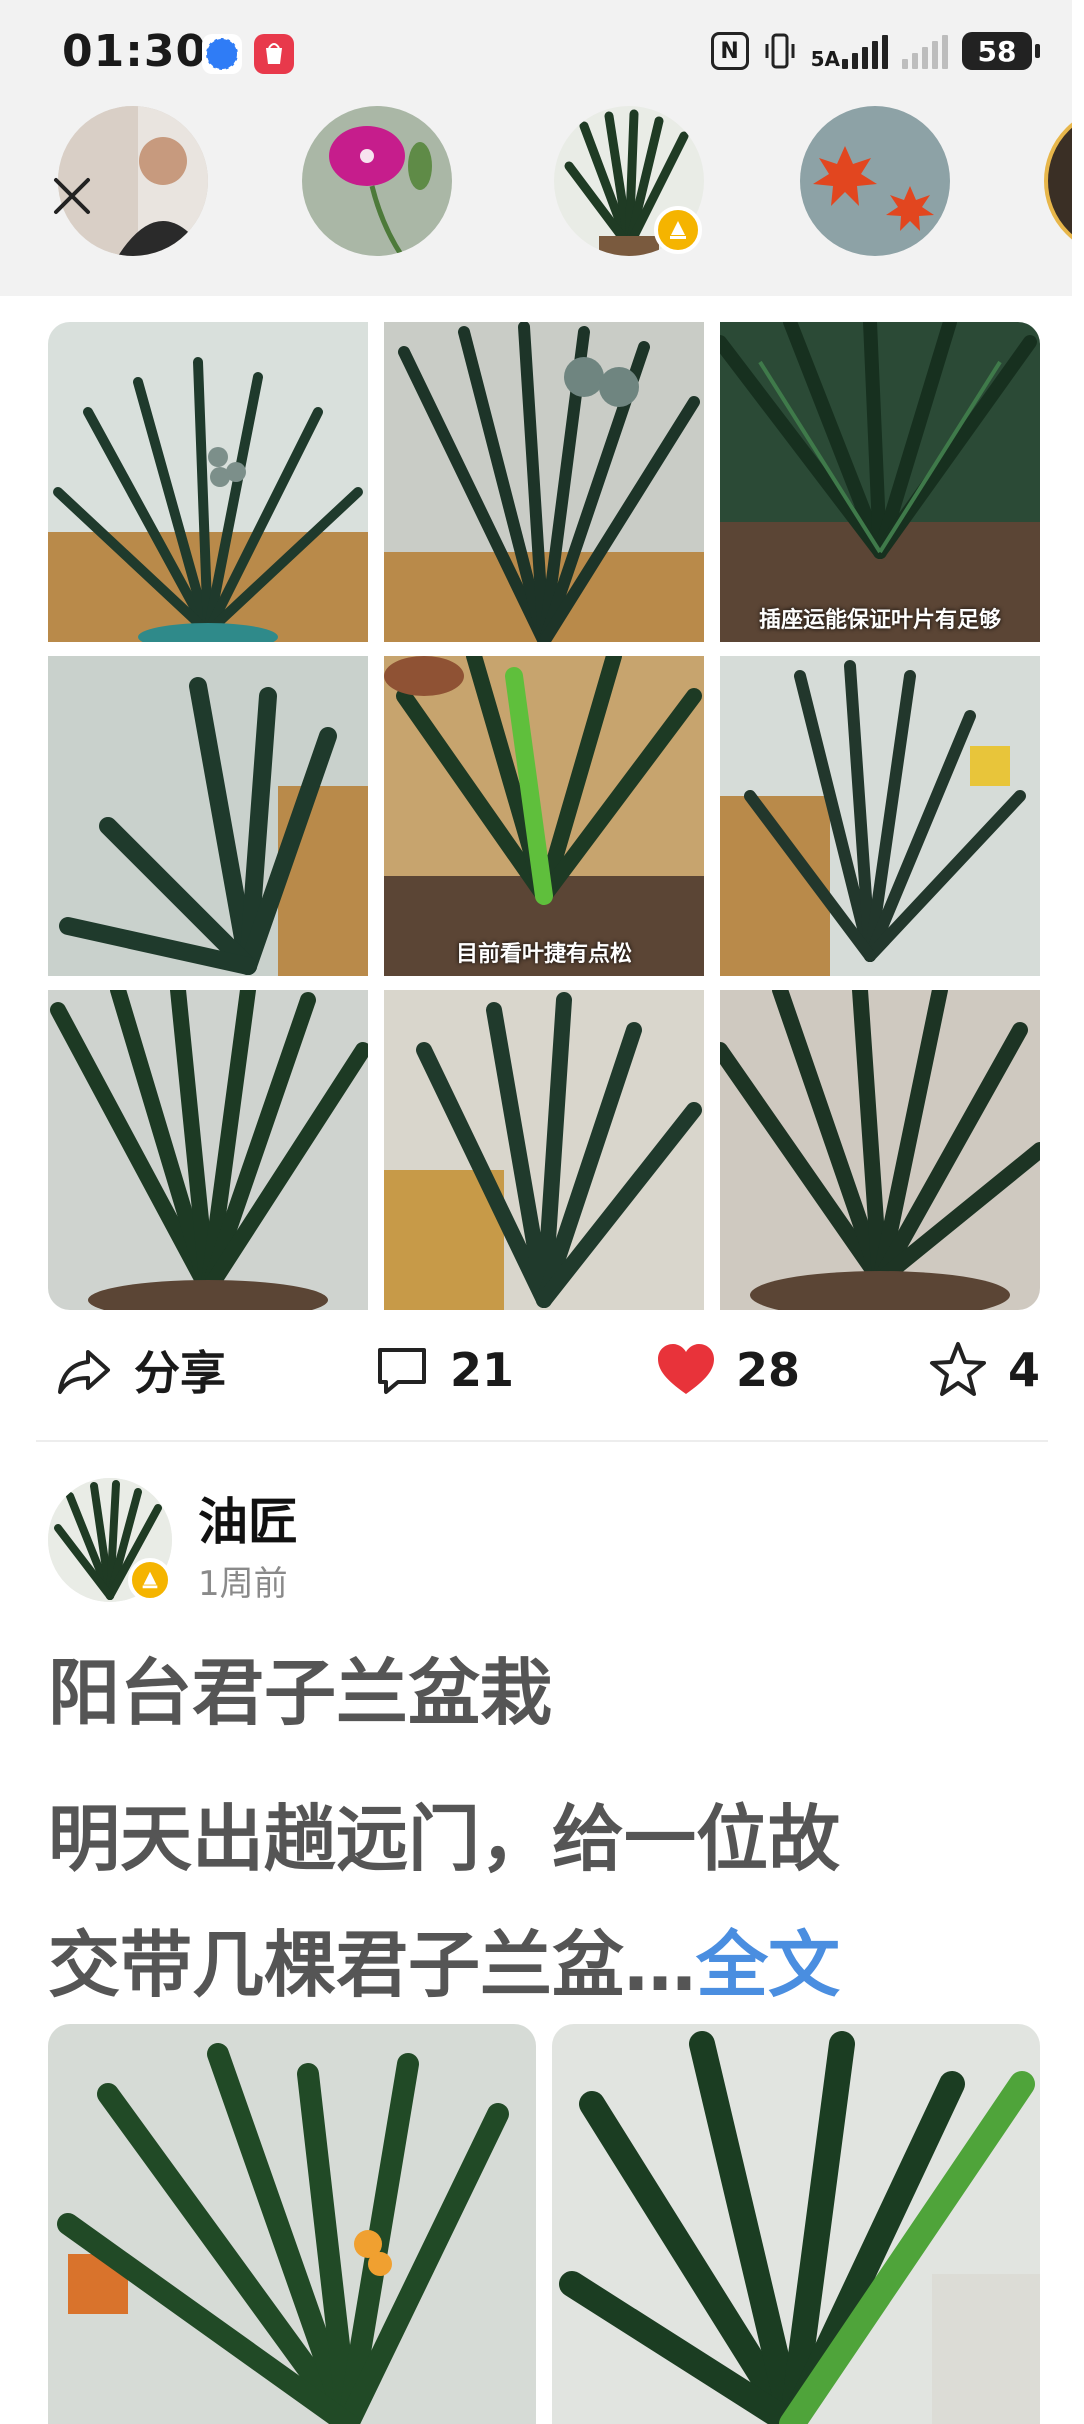  I want to click on battery-indicator: 58, so click(1001, 51).